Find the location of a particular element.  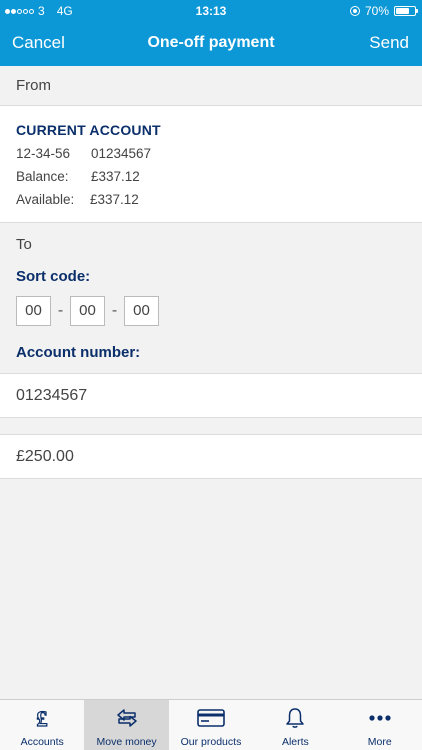

sort-code-inputs: 00 - 00 - 00 is located at coordinates (87, 311).